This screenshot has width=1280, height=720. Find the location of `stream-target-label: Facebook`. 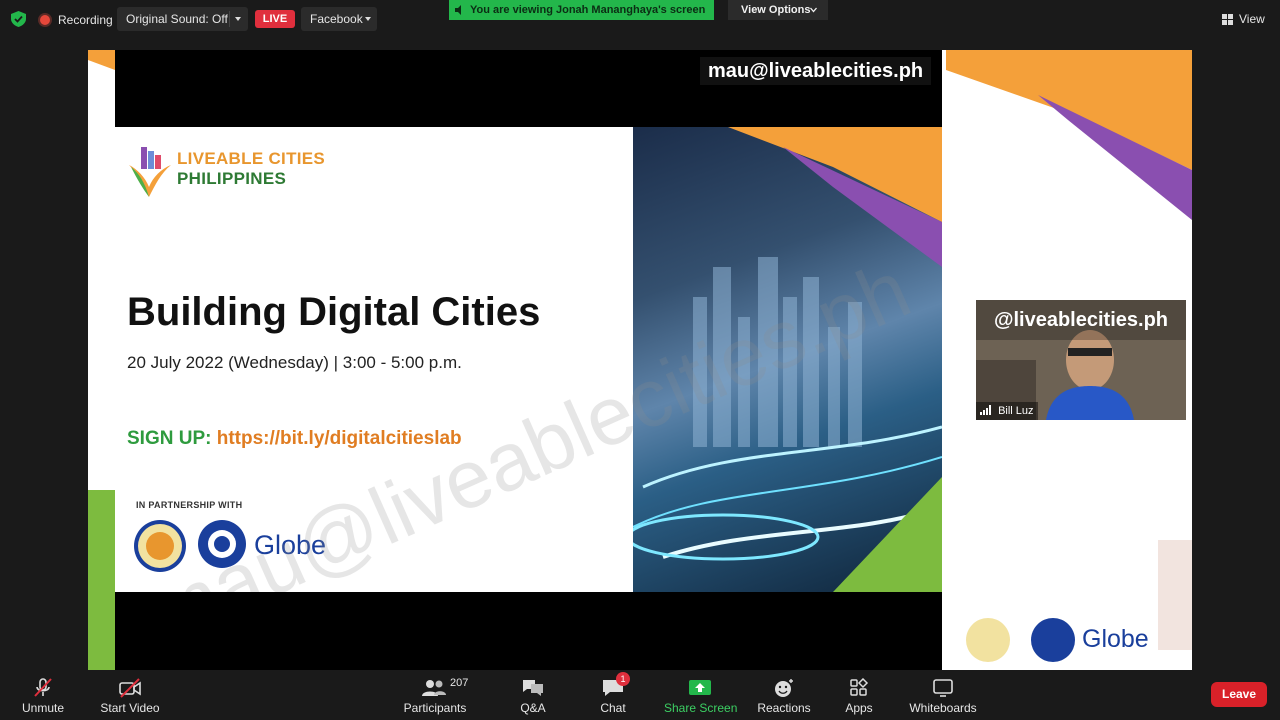

stream-target-label: Facebook is located at coordinates (336, 19).